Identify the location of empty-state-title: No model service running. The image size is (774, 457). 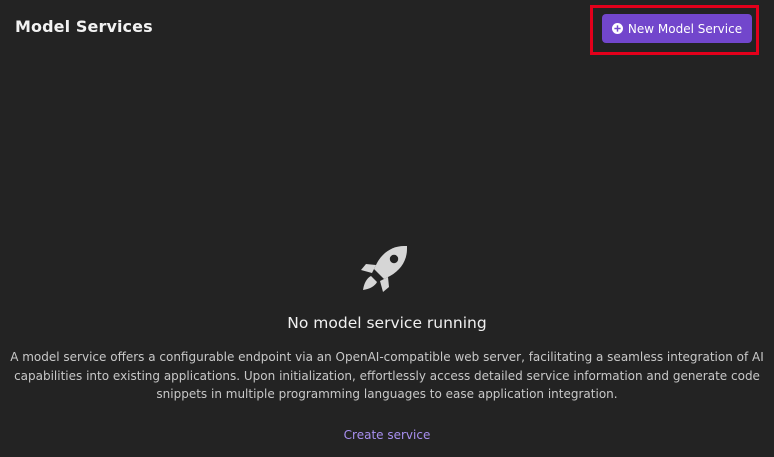
(387, 323).